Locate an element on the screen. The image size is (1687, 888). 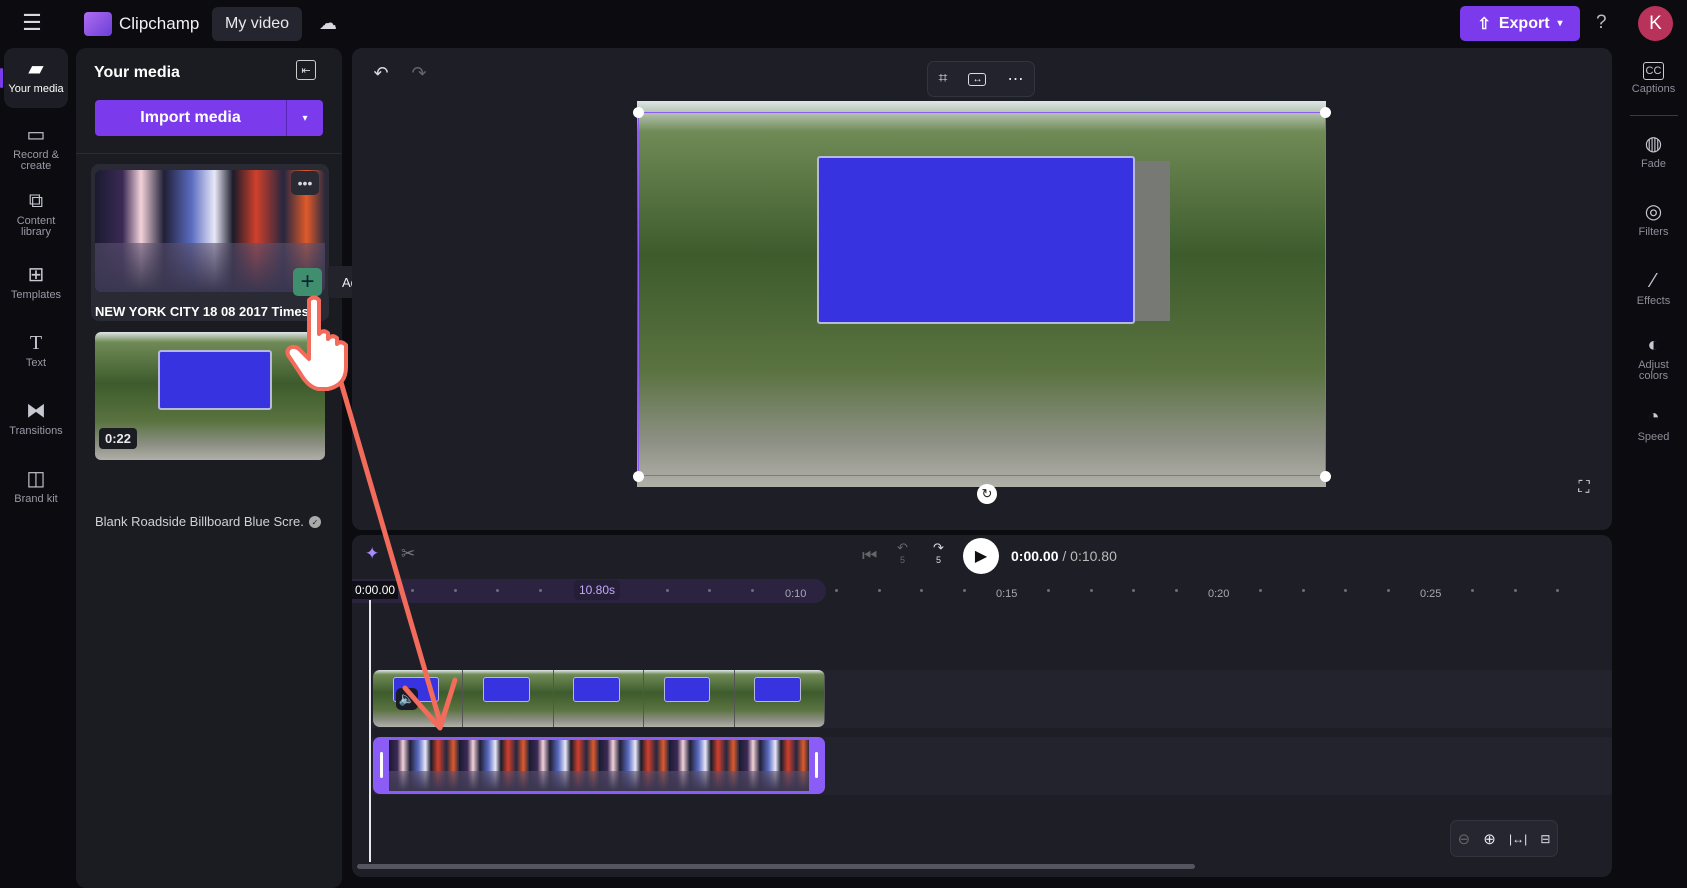
annotation-overlay is located at coordinates (371, 513).